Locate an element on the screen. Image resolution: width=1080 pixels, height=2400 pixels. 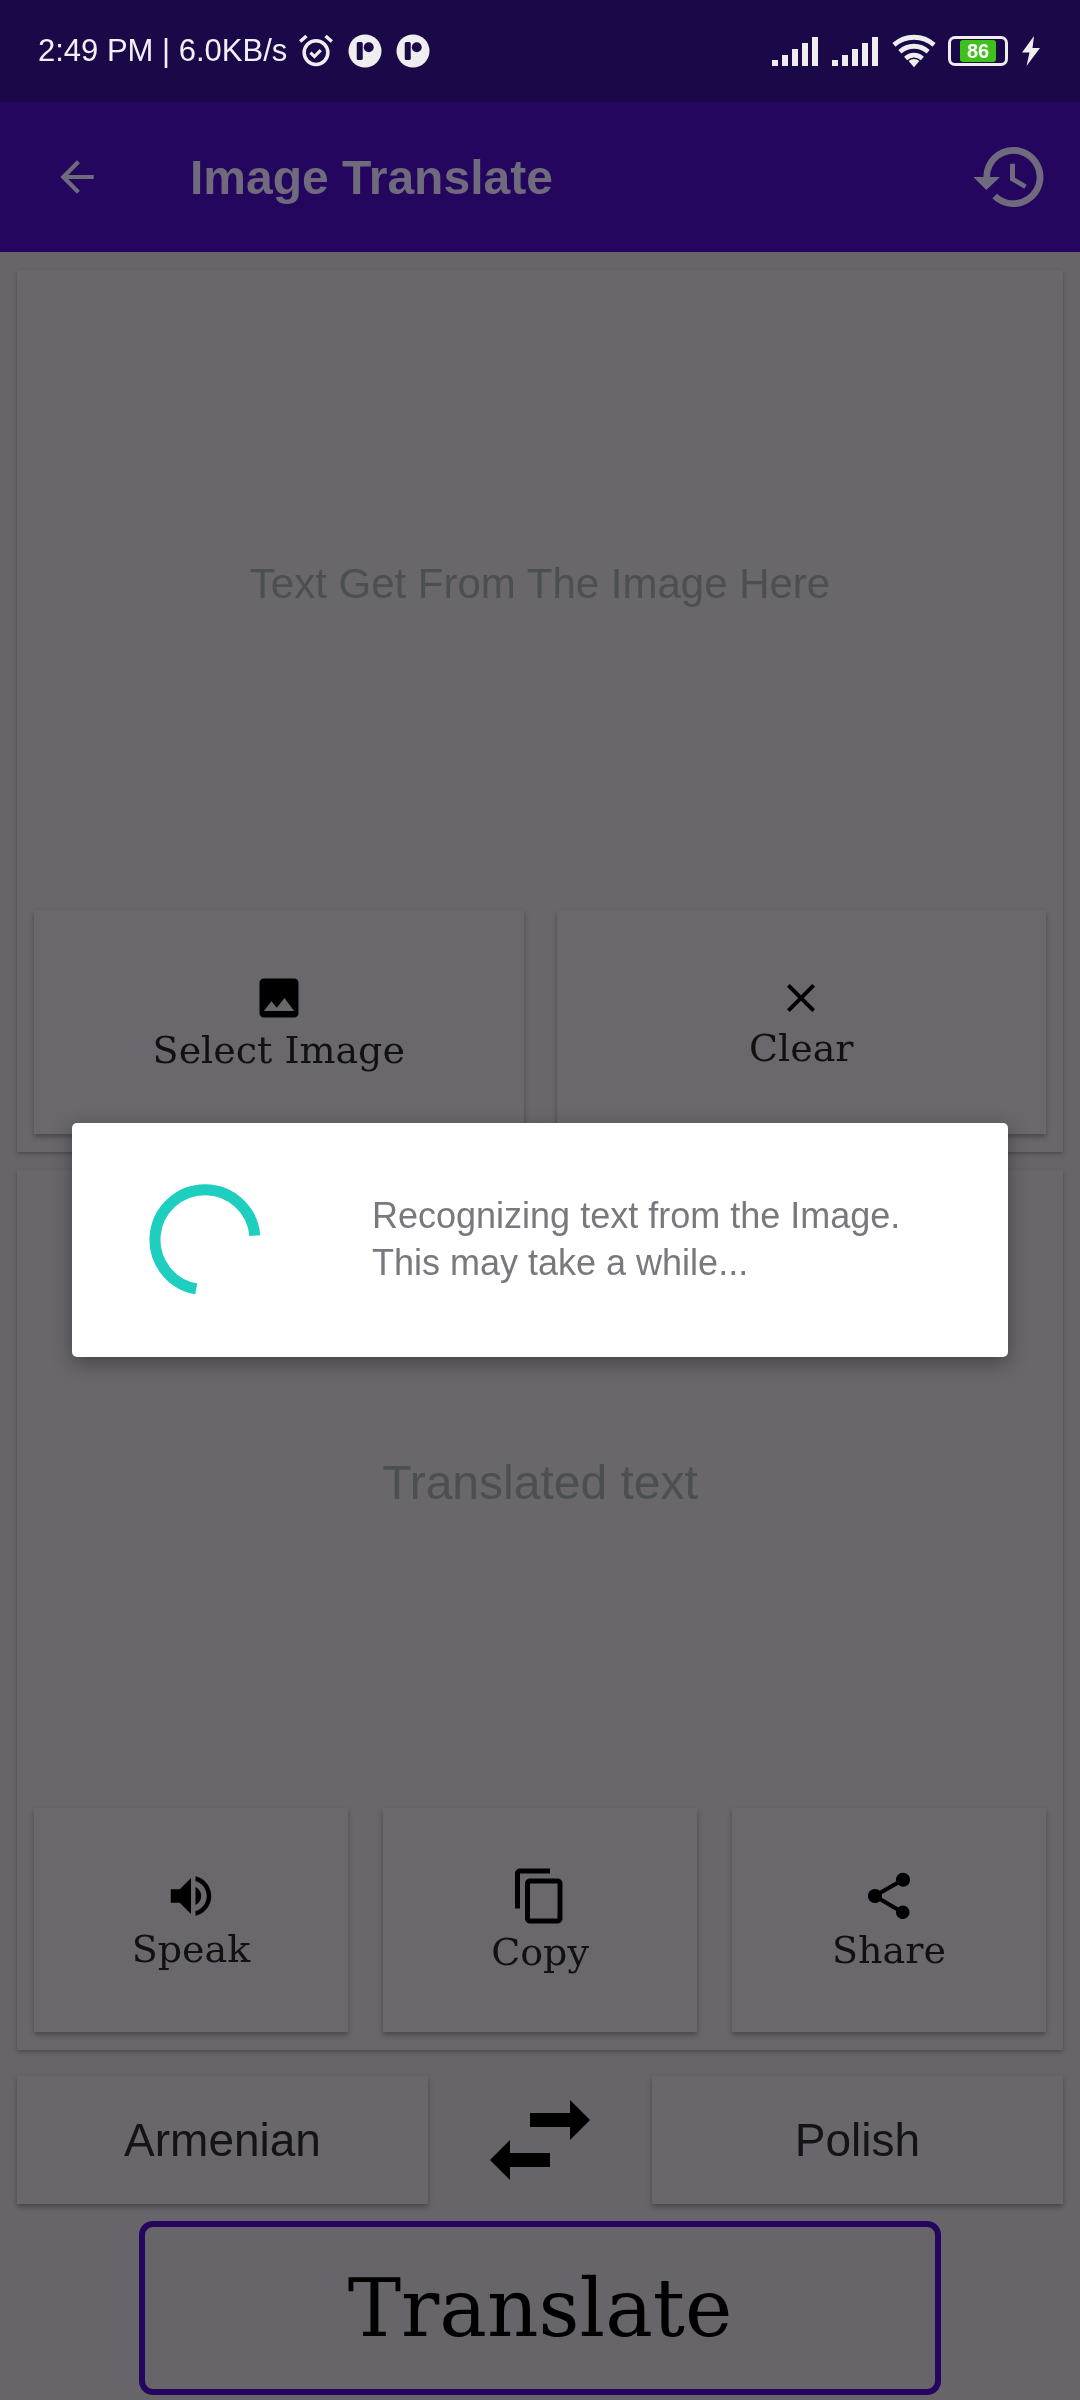
speak-button: Speak is located at coordinates (191, 1920).